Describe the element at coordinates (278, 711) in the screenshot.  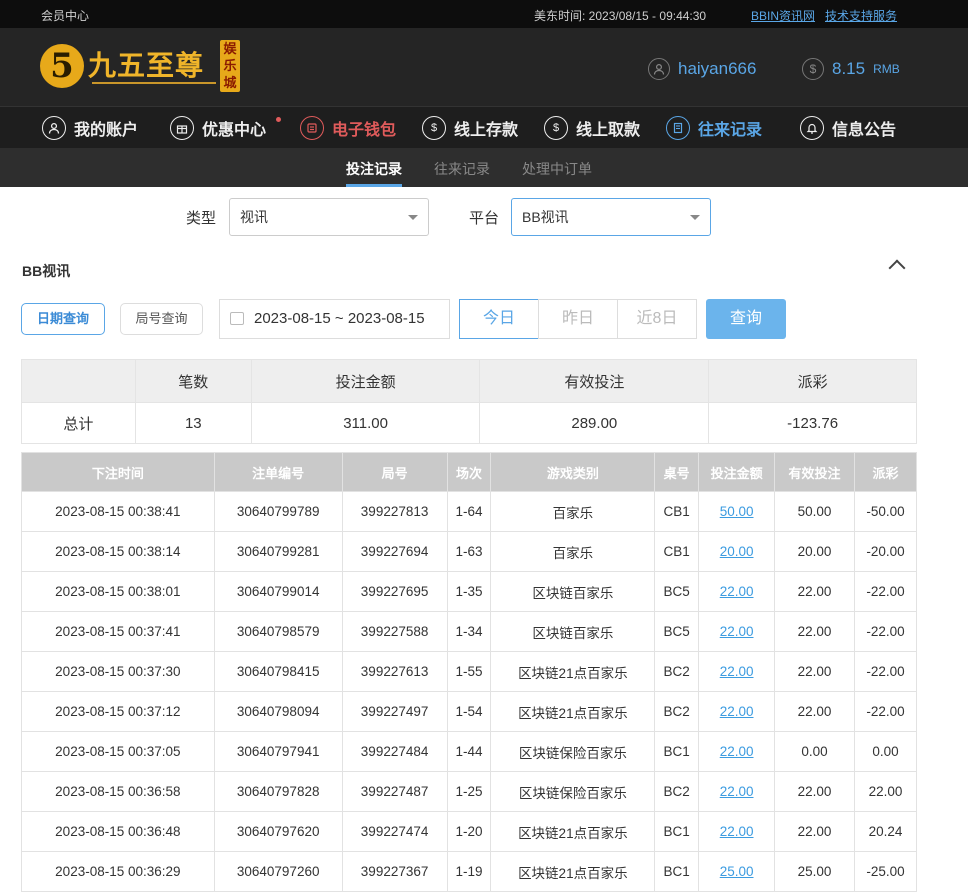
I see `table-cell: 30640798094` at that location.